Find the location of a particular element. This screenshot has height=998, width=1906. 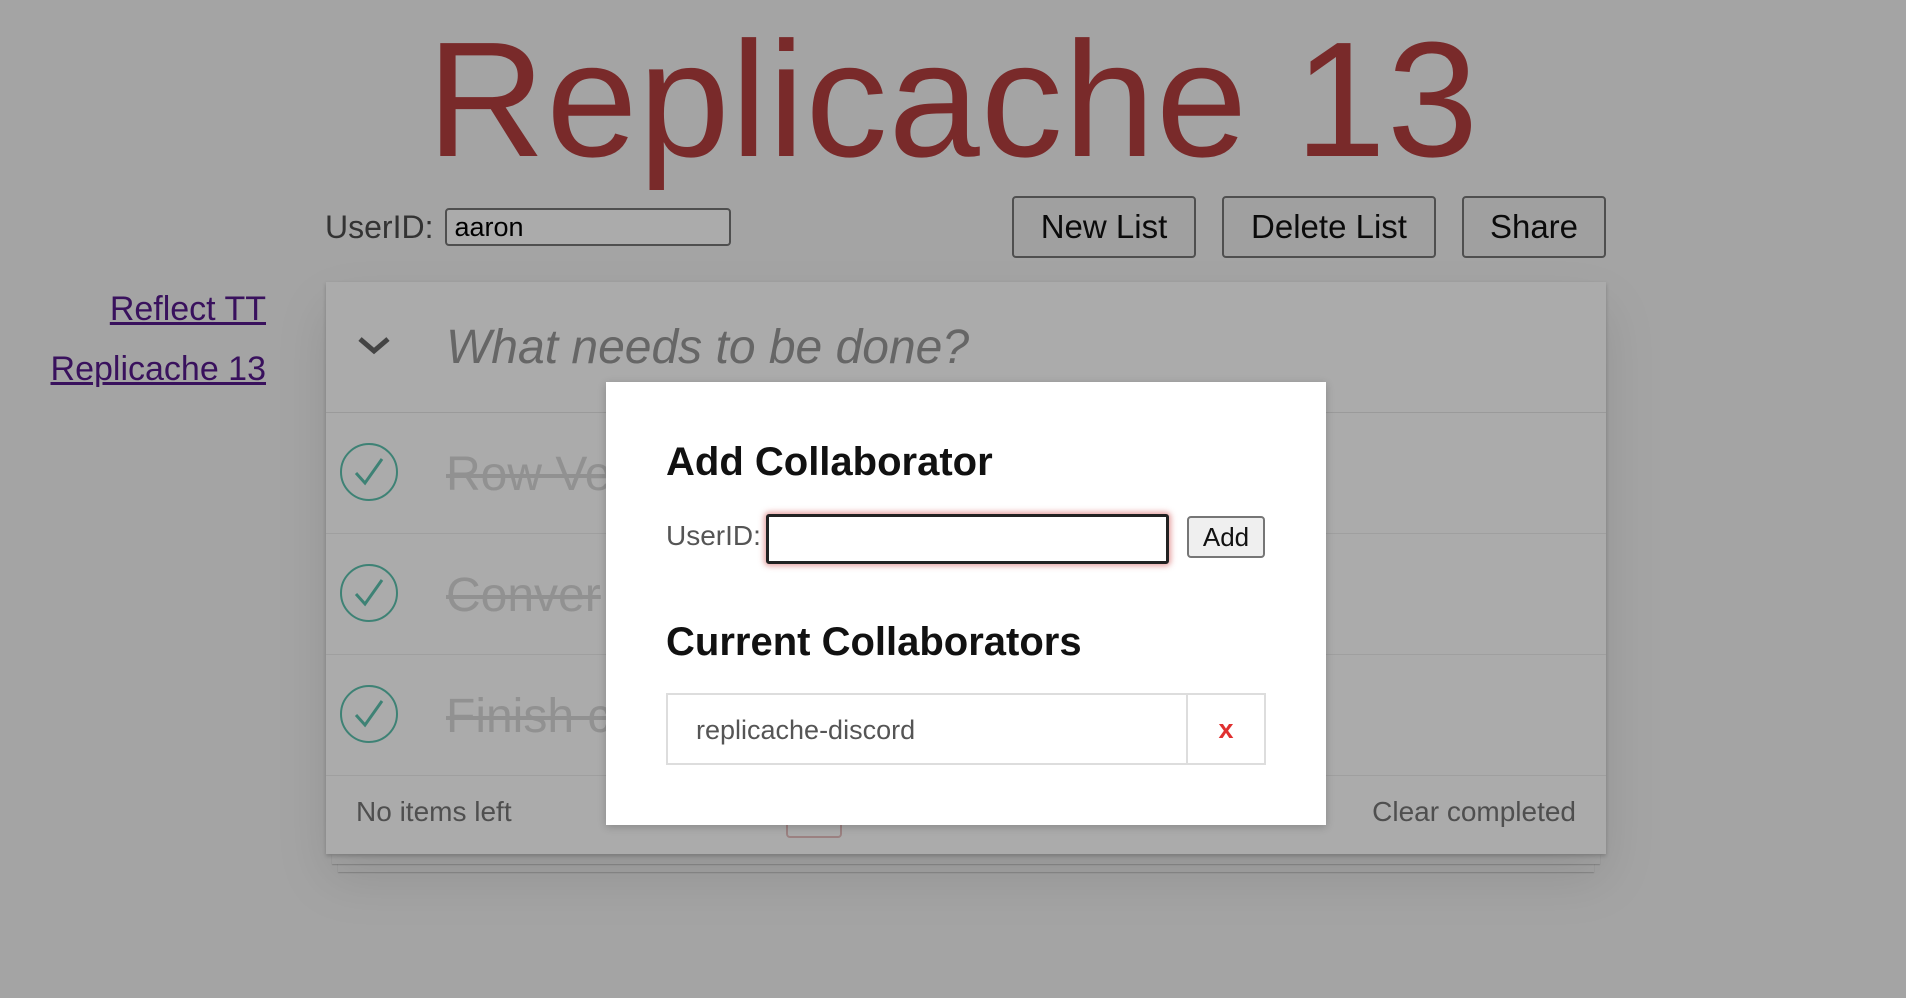

collaborator-userid-input is located at coordinates (967, 539).